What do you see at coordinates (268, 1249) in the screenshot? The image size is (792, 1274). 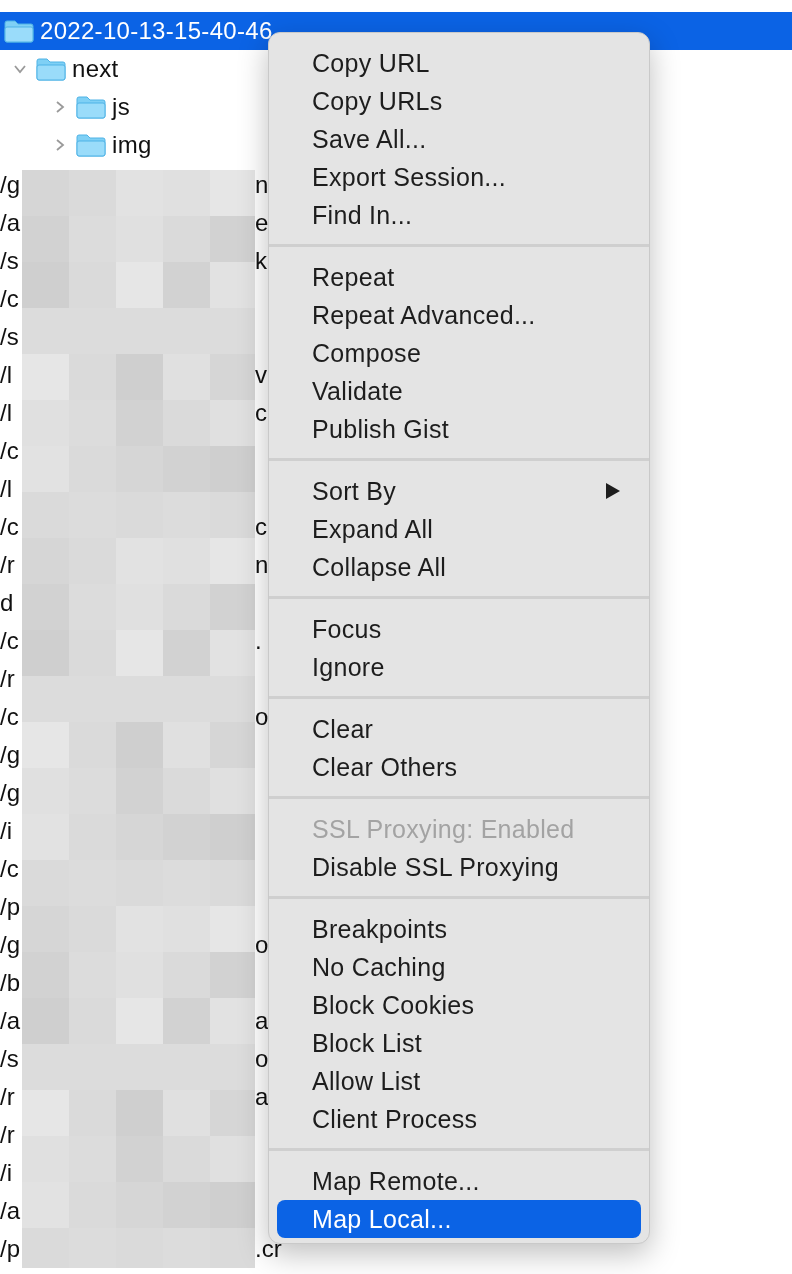 I see `url-fragment: .cr` at bounding box center [268, 1249].